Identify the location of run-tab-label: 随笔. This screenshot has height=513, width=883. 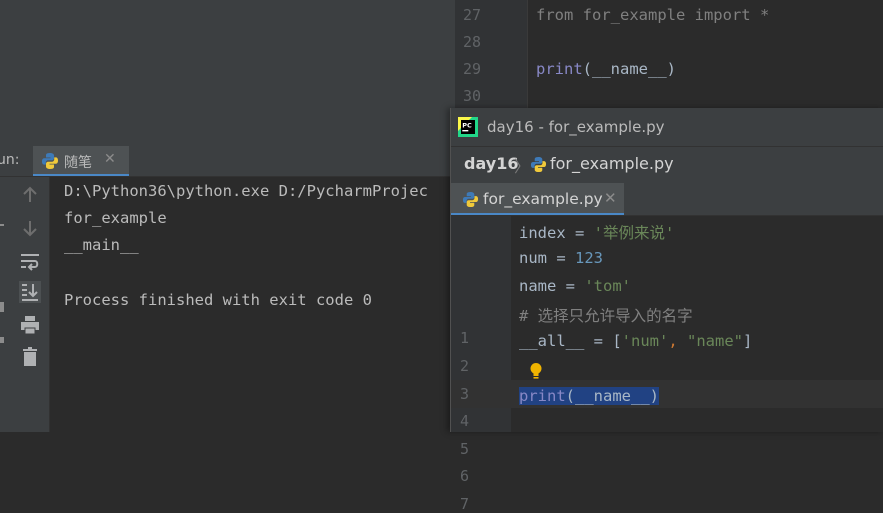
(78, 163).